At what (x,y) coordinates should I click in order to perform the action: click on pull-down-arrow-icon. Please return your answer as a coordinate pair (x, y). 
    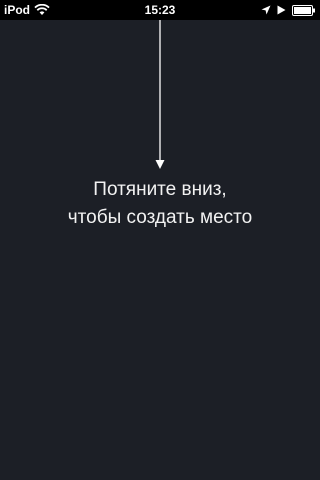
    Looking at the image, I should click on (160, 96).